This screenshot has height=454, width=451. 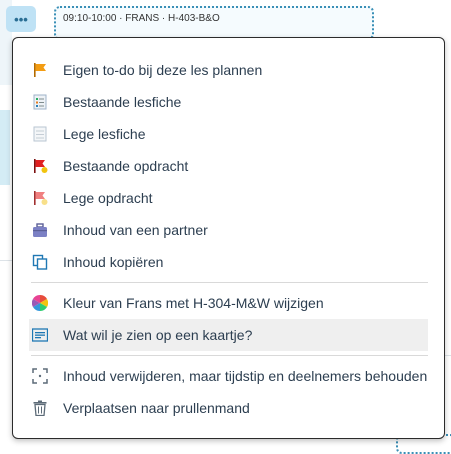 What do you see at coordinates (40, 335) in the screenshot?
I see `card-view-icon` at bounding box center [40, 335].